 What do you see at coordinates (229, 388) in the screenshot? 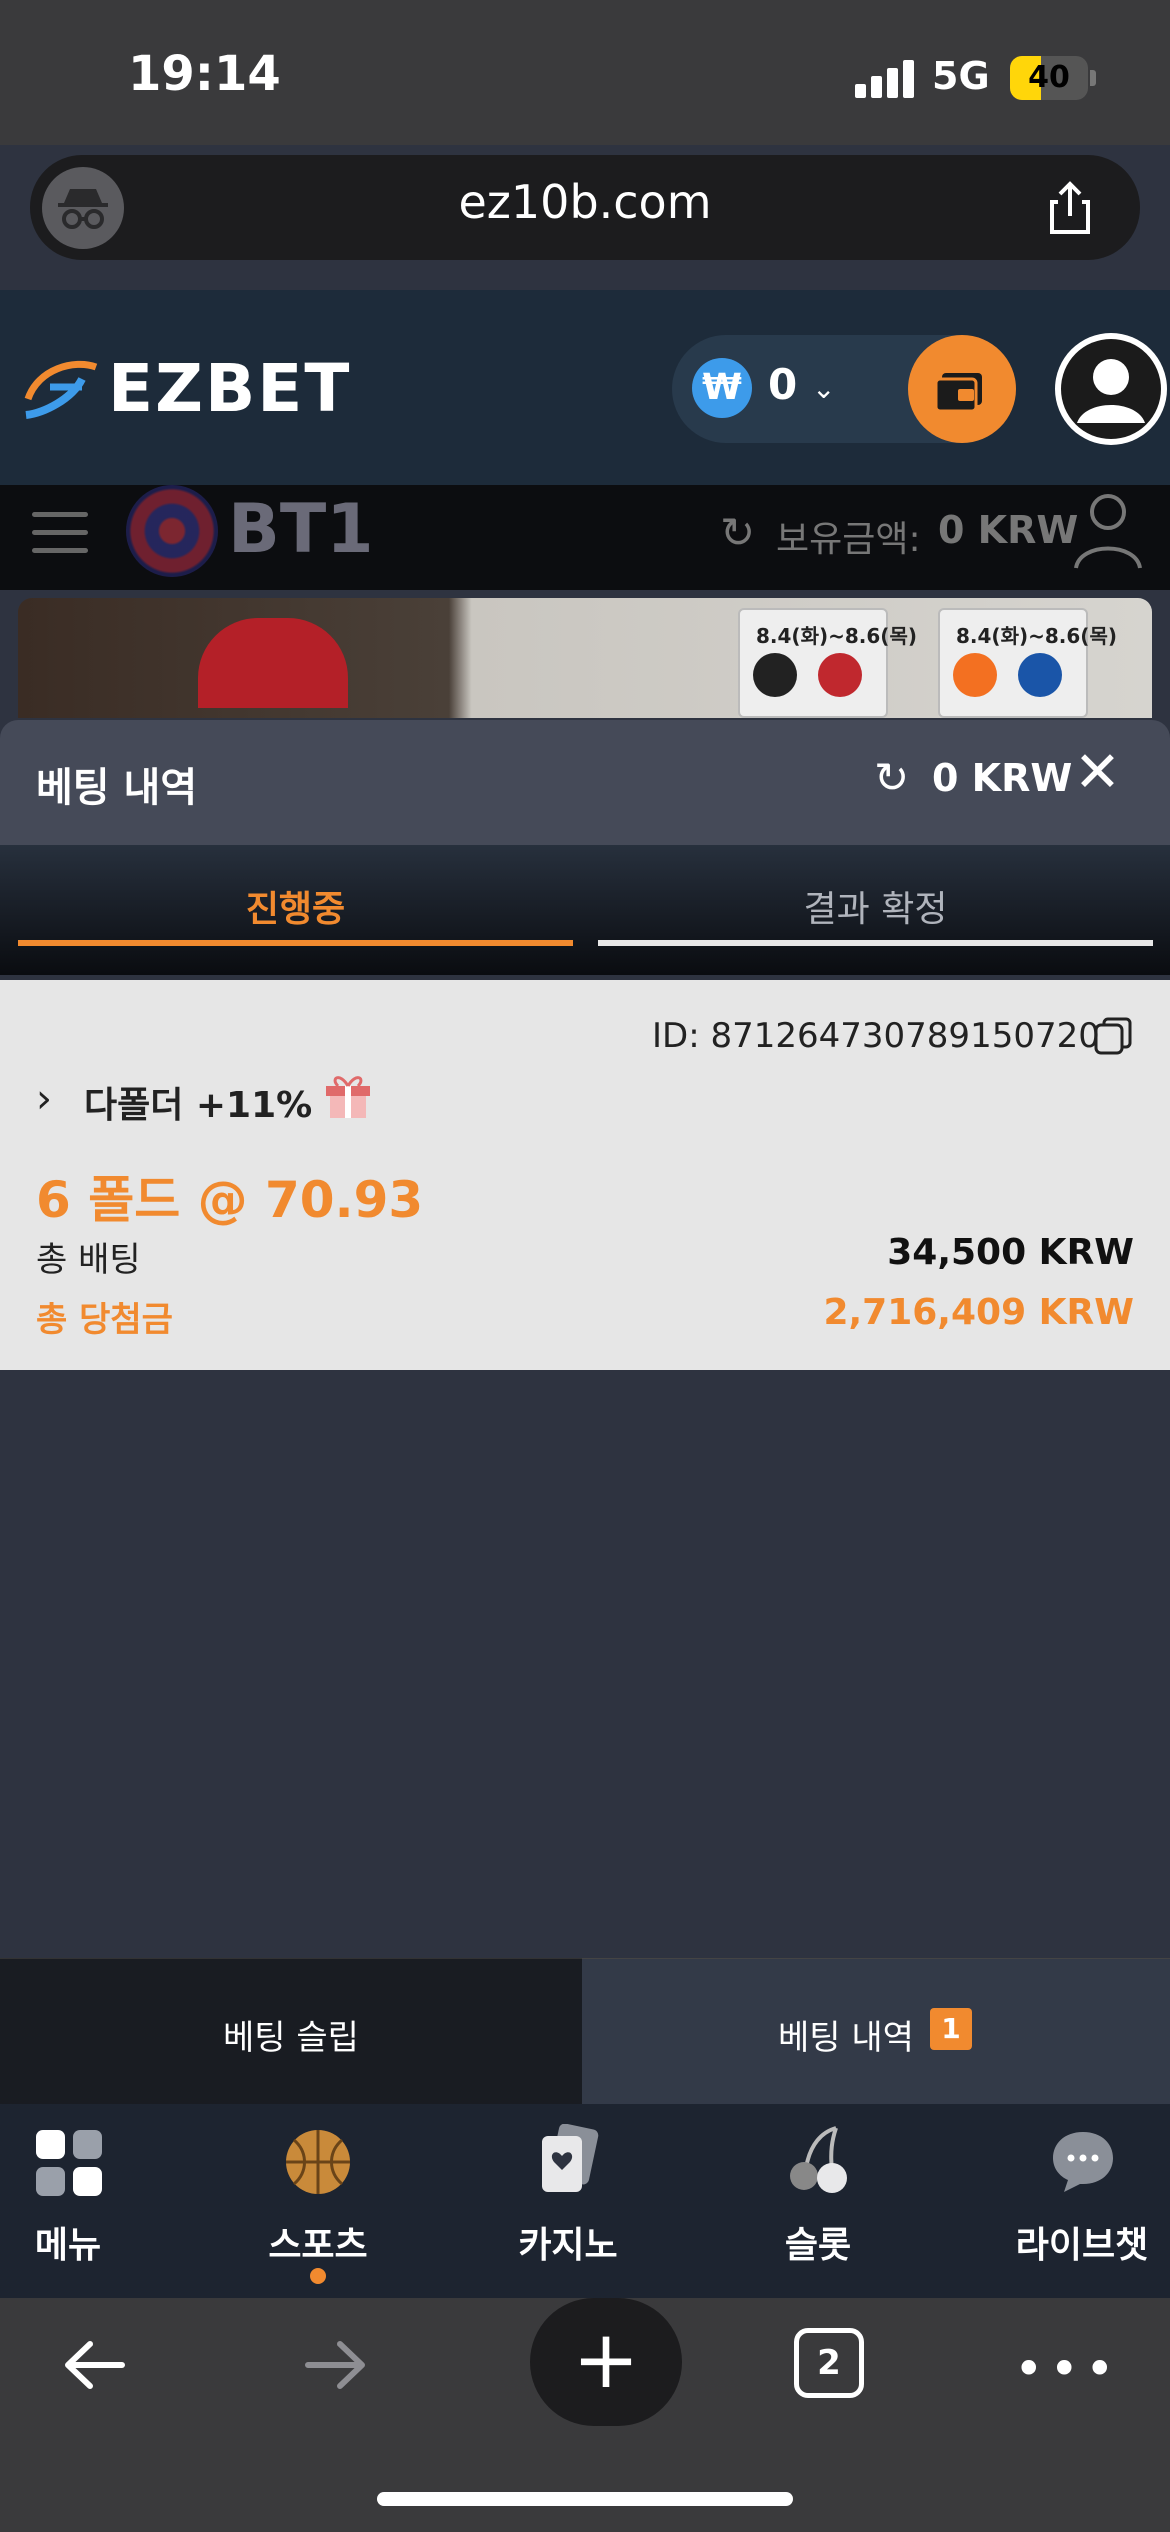
I see `brand-logo: EZBET` at bounding box center [229, 388].